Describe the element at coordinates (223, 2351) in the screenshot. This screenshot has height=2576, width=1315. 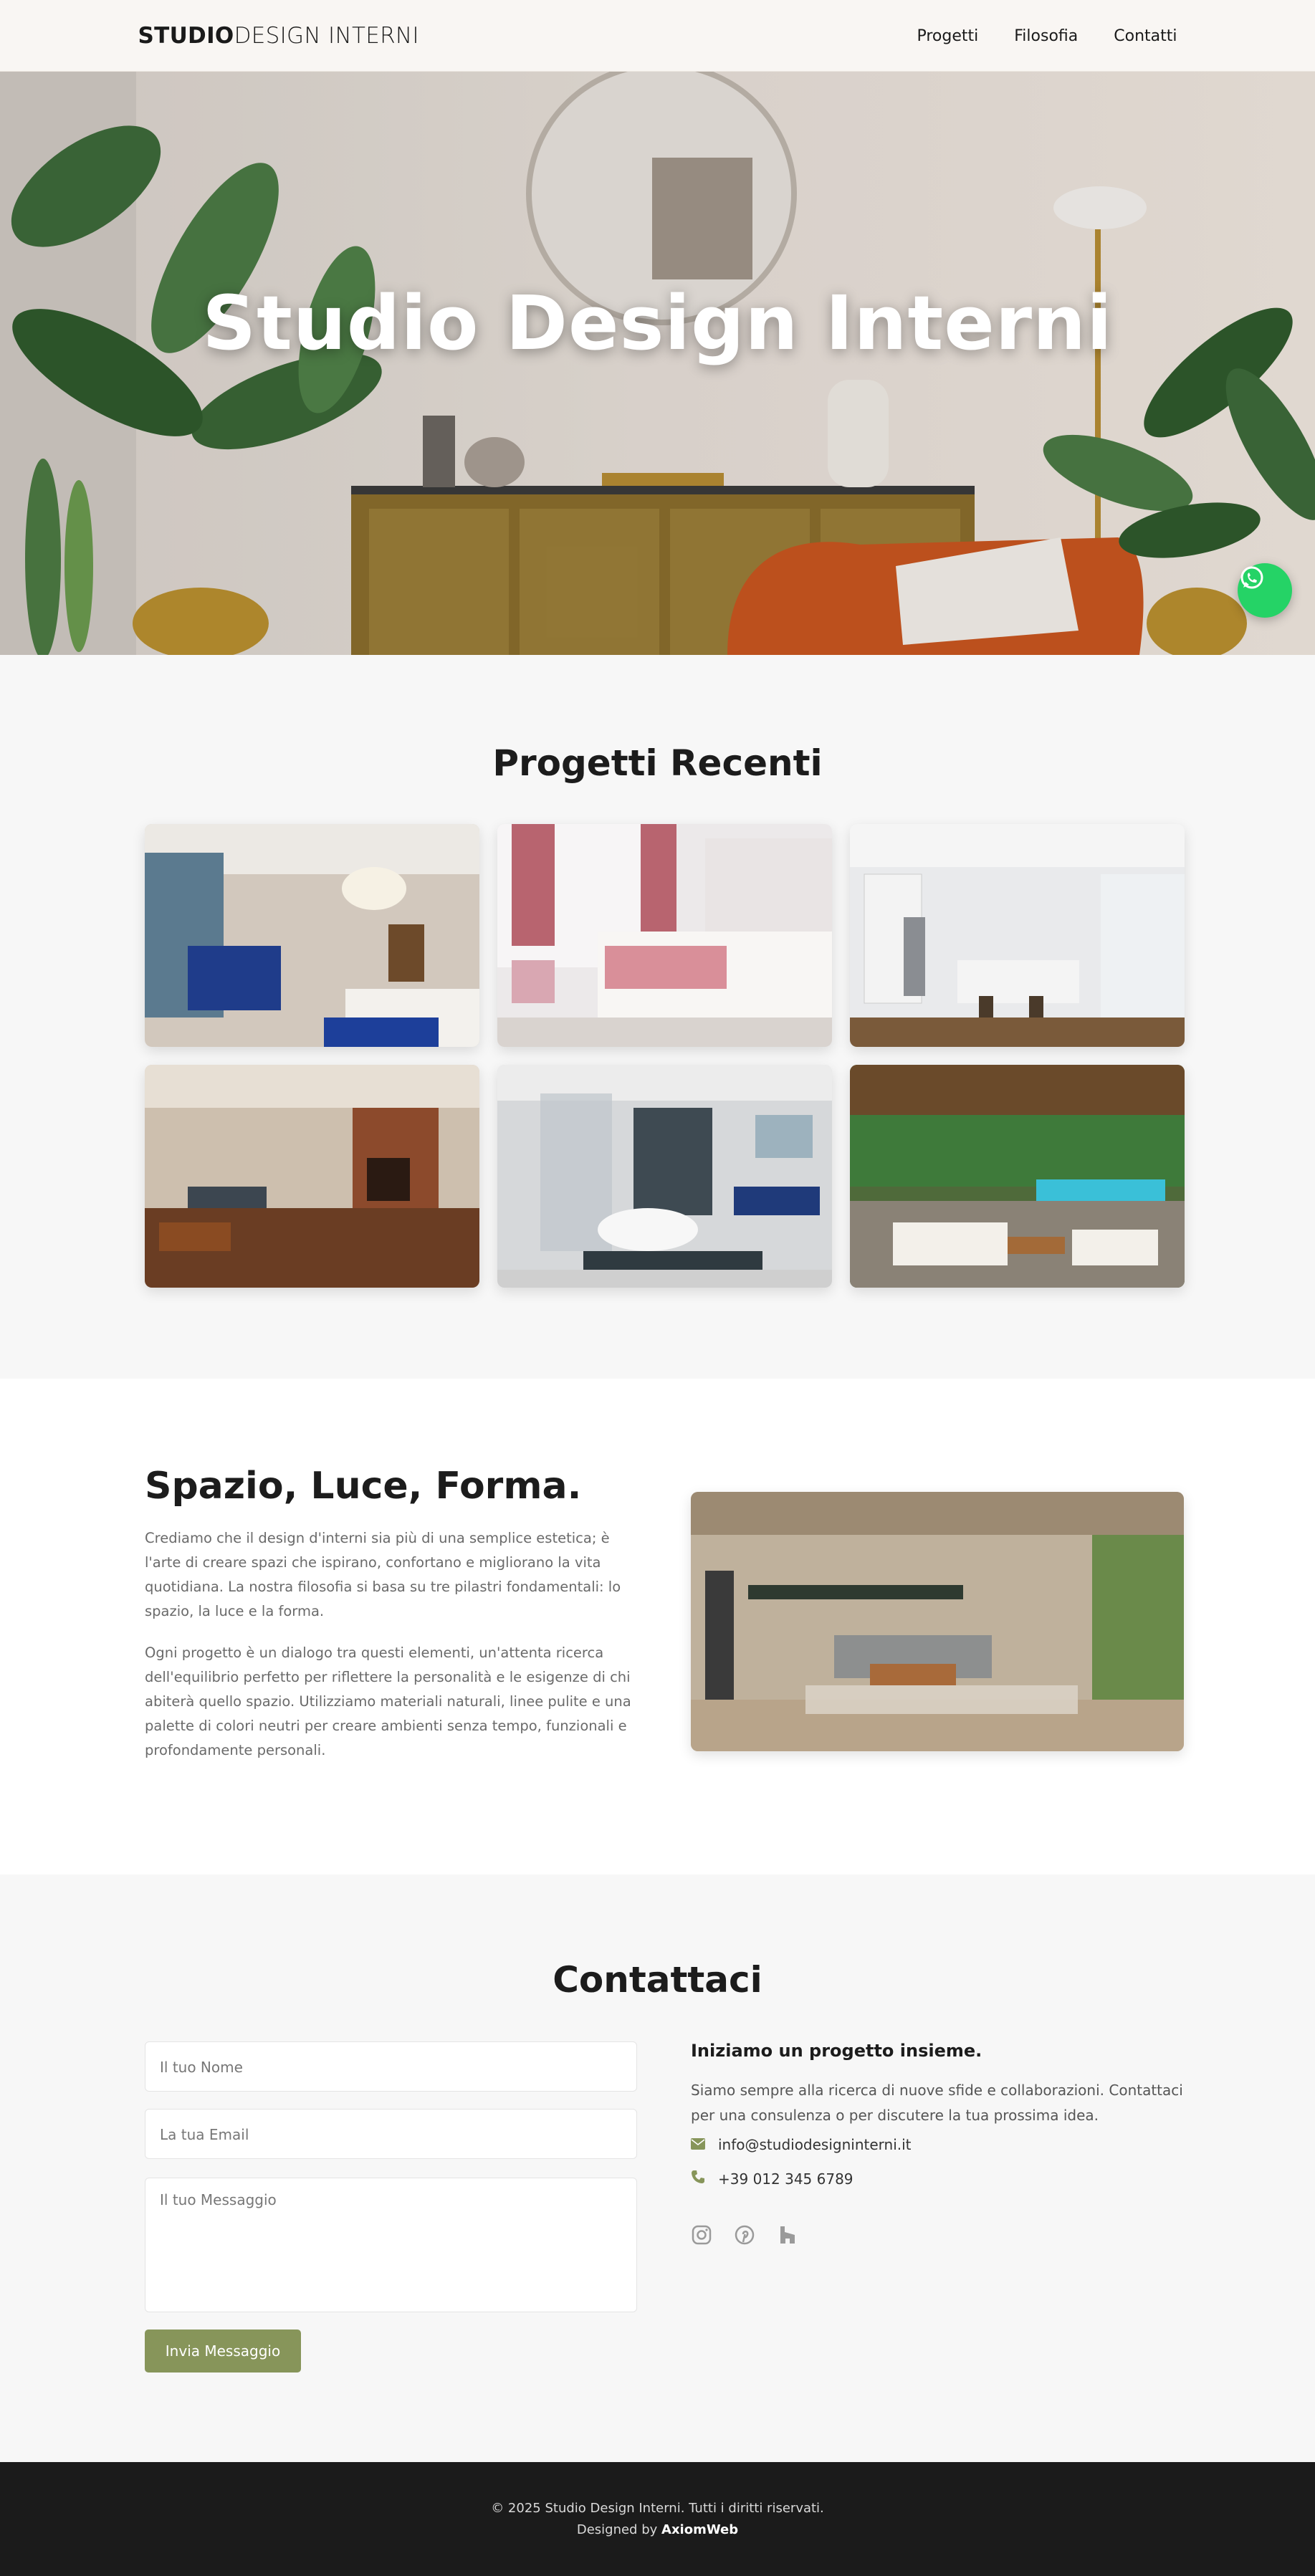
I see `send-message-button: Invia Messaggio` at that location.